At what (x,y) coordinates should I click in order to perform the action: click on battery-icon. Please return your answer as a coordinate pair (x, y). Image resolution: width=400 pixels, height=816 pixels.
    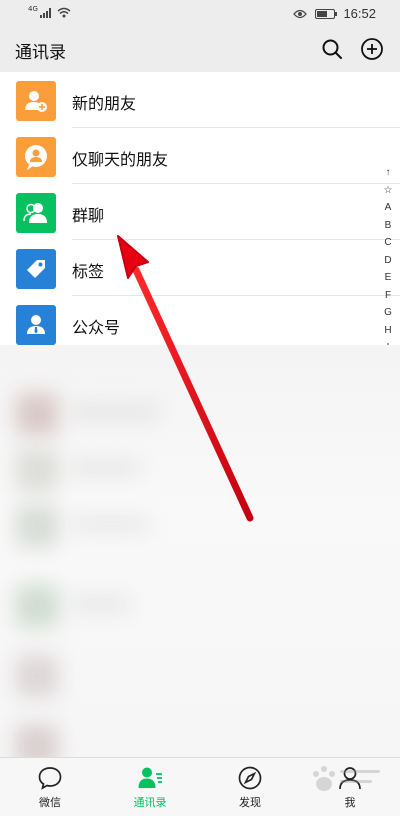
    Looking at the image, I should click on (326, 13).